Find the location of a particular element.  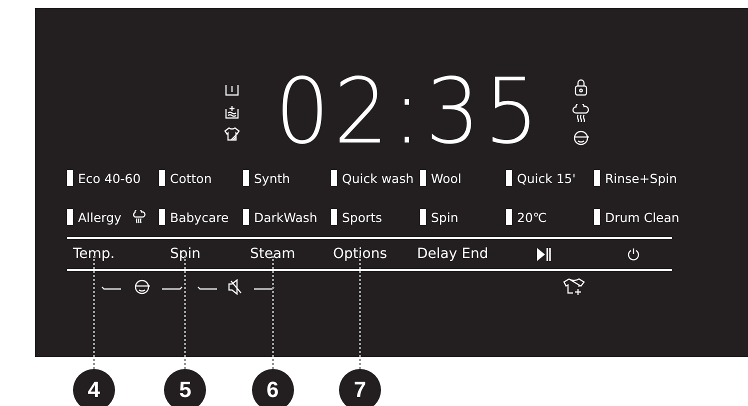

program-label: Rinse+Spin is located at coordinates (641, 178).